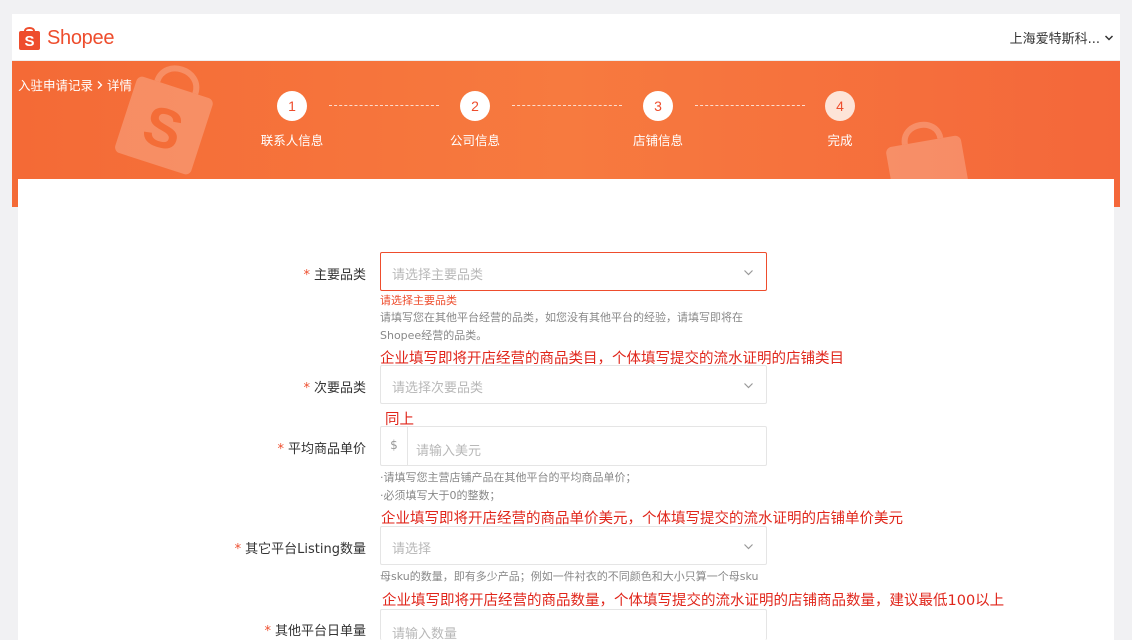 This screenshot has height=640, width=1132. Describe the element at coordinates (840, 106) in the screenshot. I see `step-number: 4` at that location.